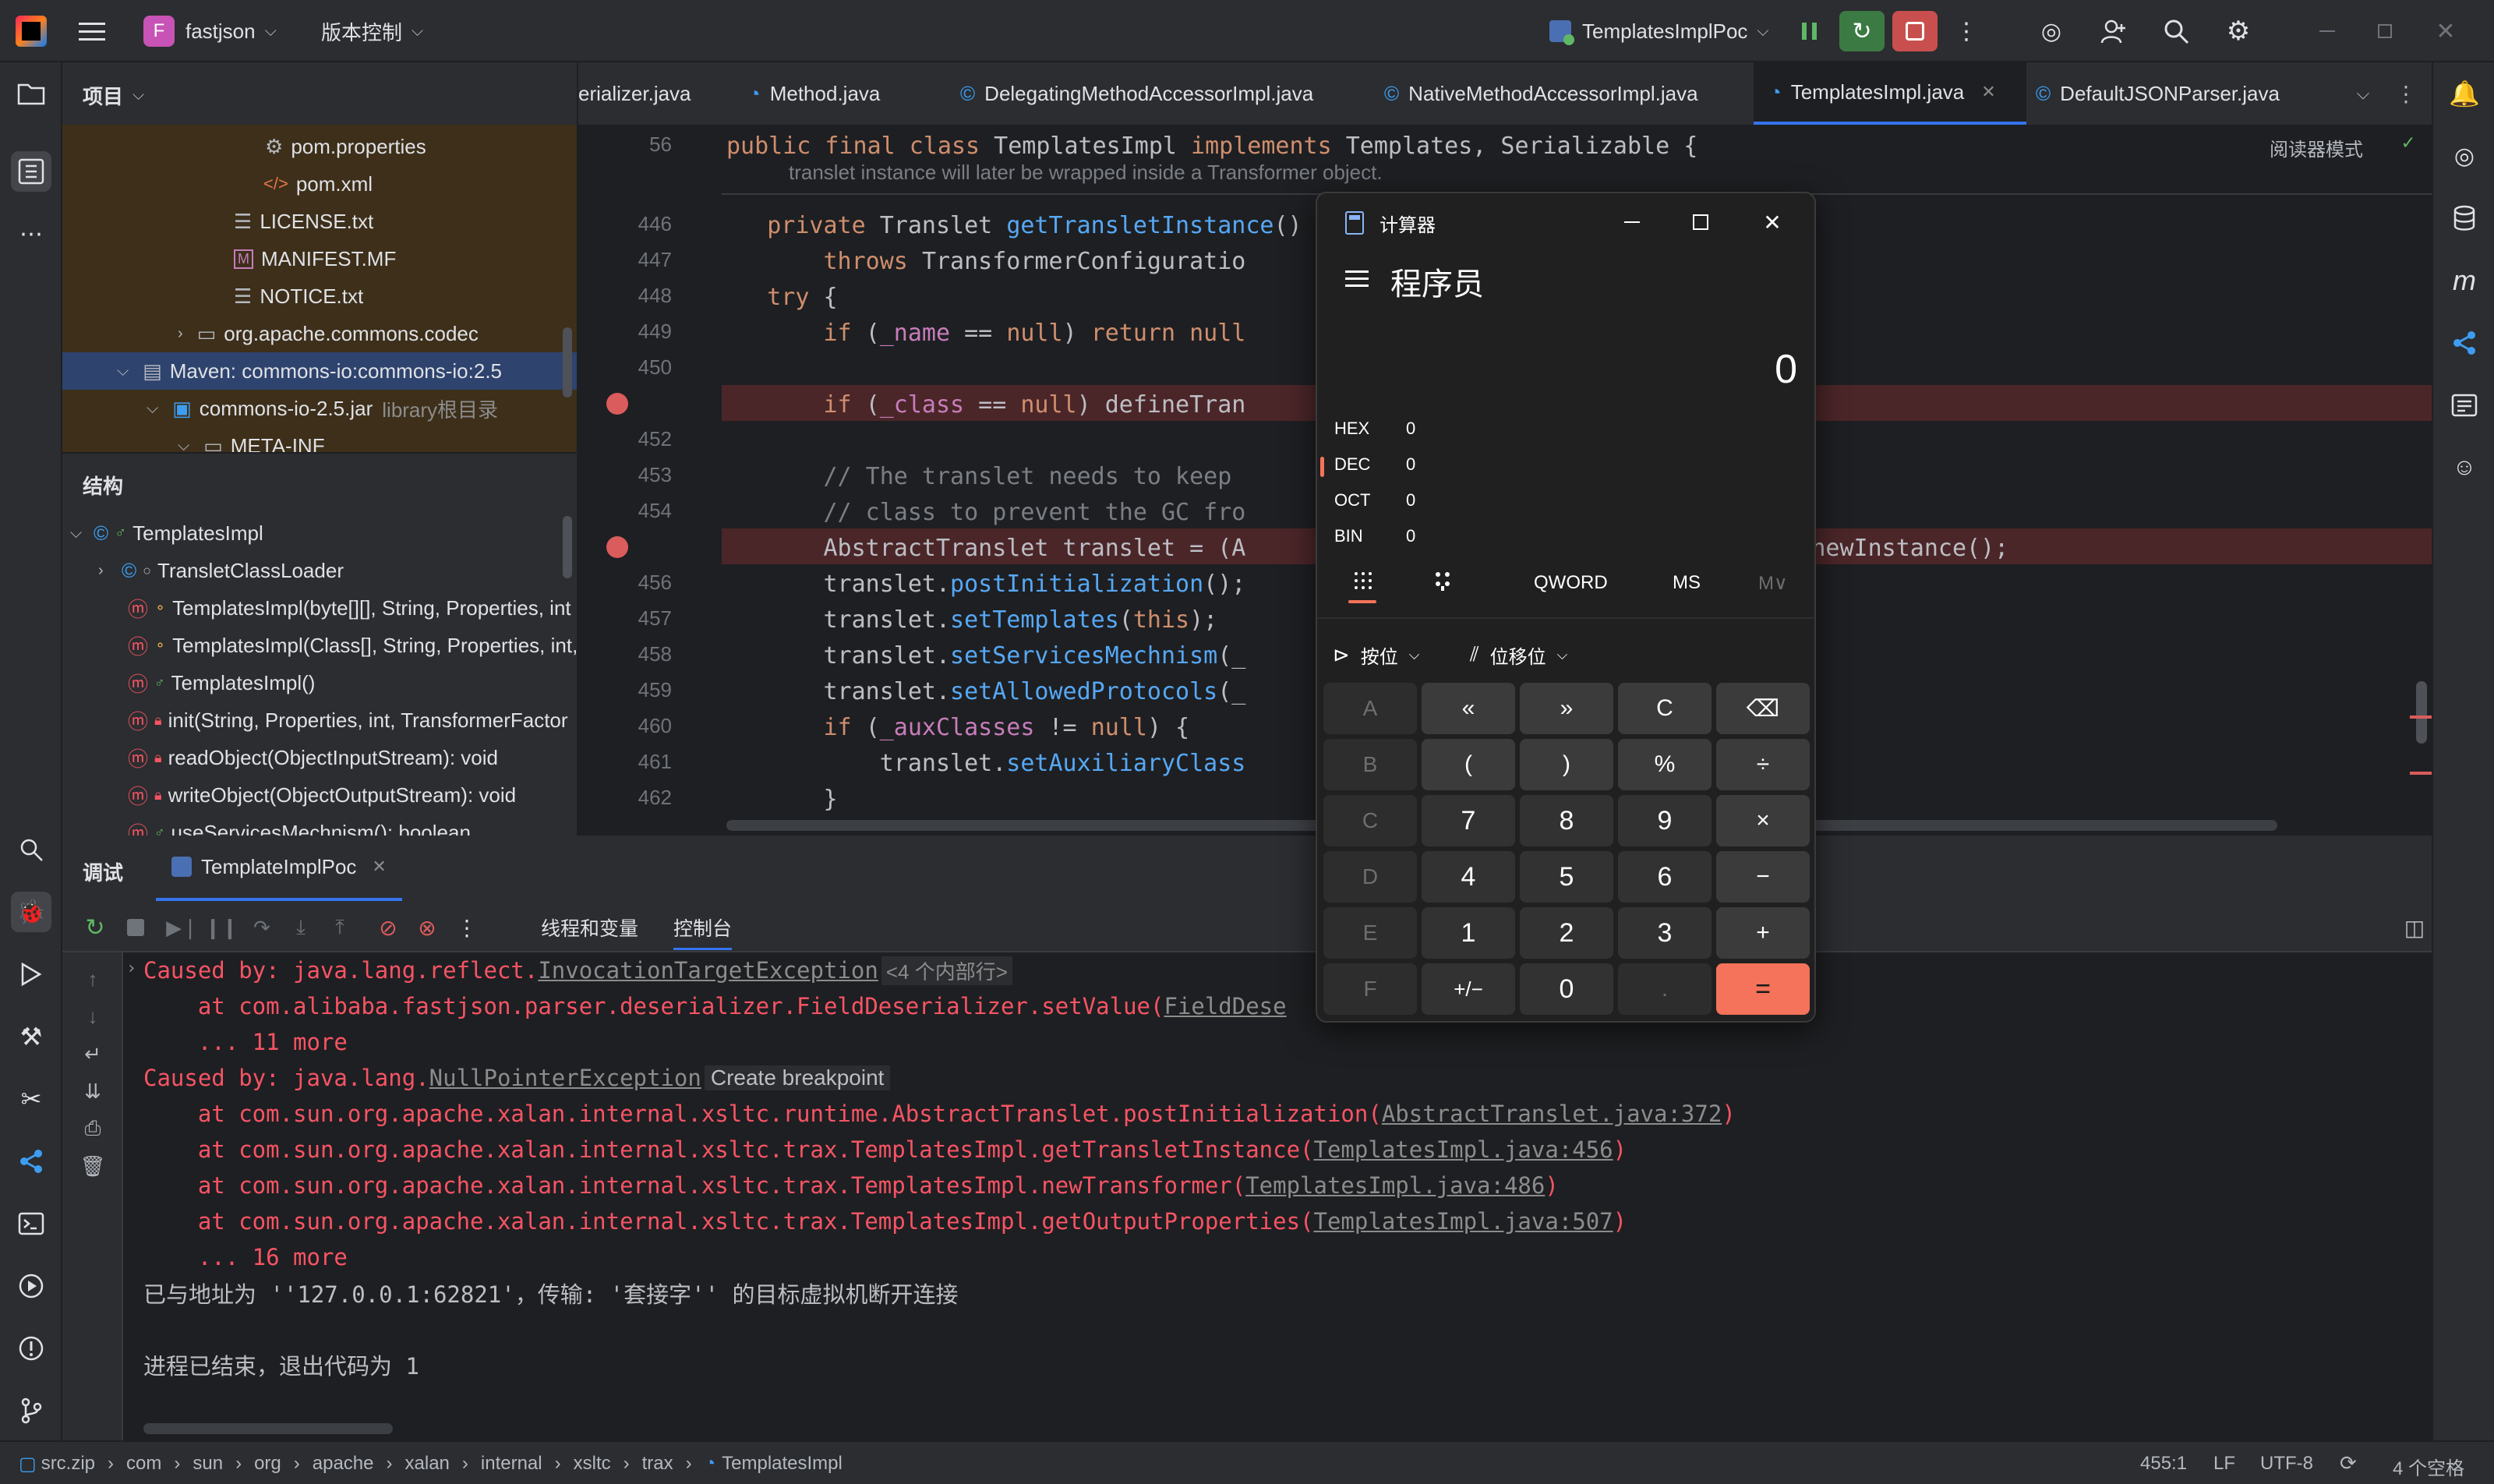 The width and height of the screenshot is (2494, 1484). What do you see at coordinates (1566, 764) in the screenshot?
I see `key-close-paren: )` at bounding box center [1566, 764].